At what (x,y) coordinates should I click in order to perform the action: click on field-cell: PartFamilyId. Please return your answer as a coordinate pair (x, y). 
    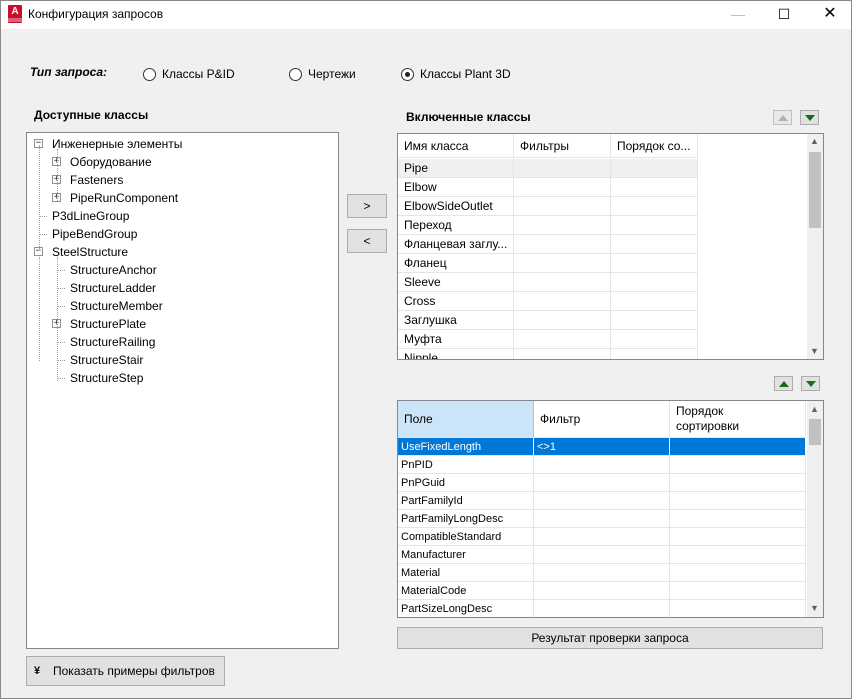
    Looking at the image, I should click on (466, 501).